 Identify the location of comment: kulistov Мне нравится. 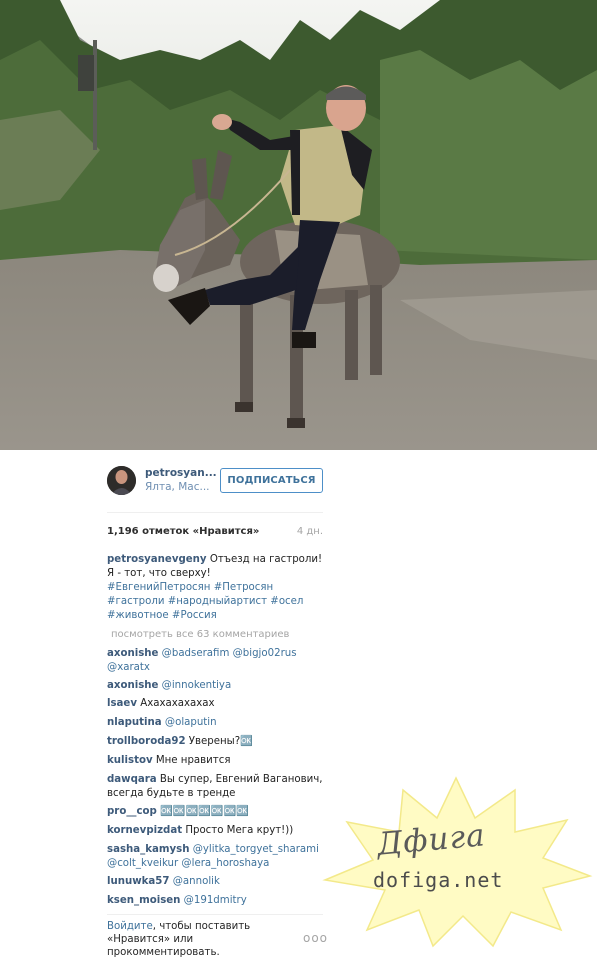
(216, 761).